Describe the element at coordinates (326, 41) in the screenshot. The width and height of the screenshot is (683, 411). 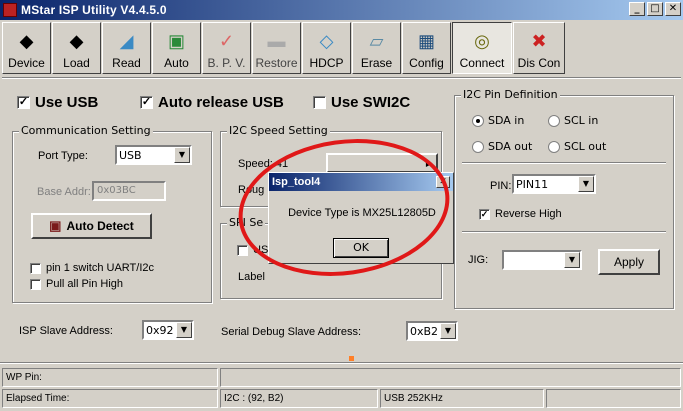
I see `hdcp-icon: ◇` at that location.